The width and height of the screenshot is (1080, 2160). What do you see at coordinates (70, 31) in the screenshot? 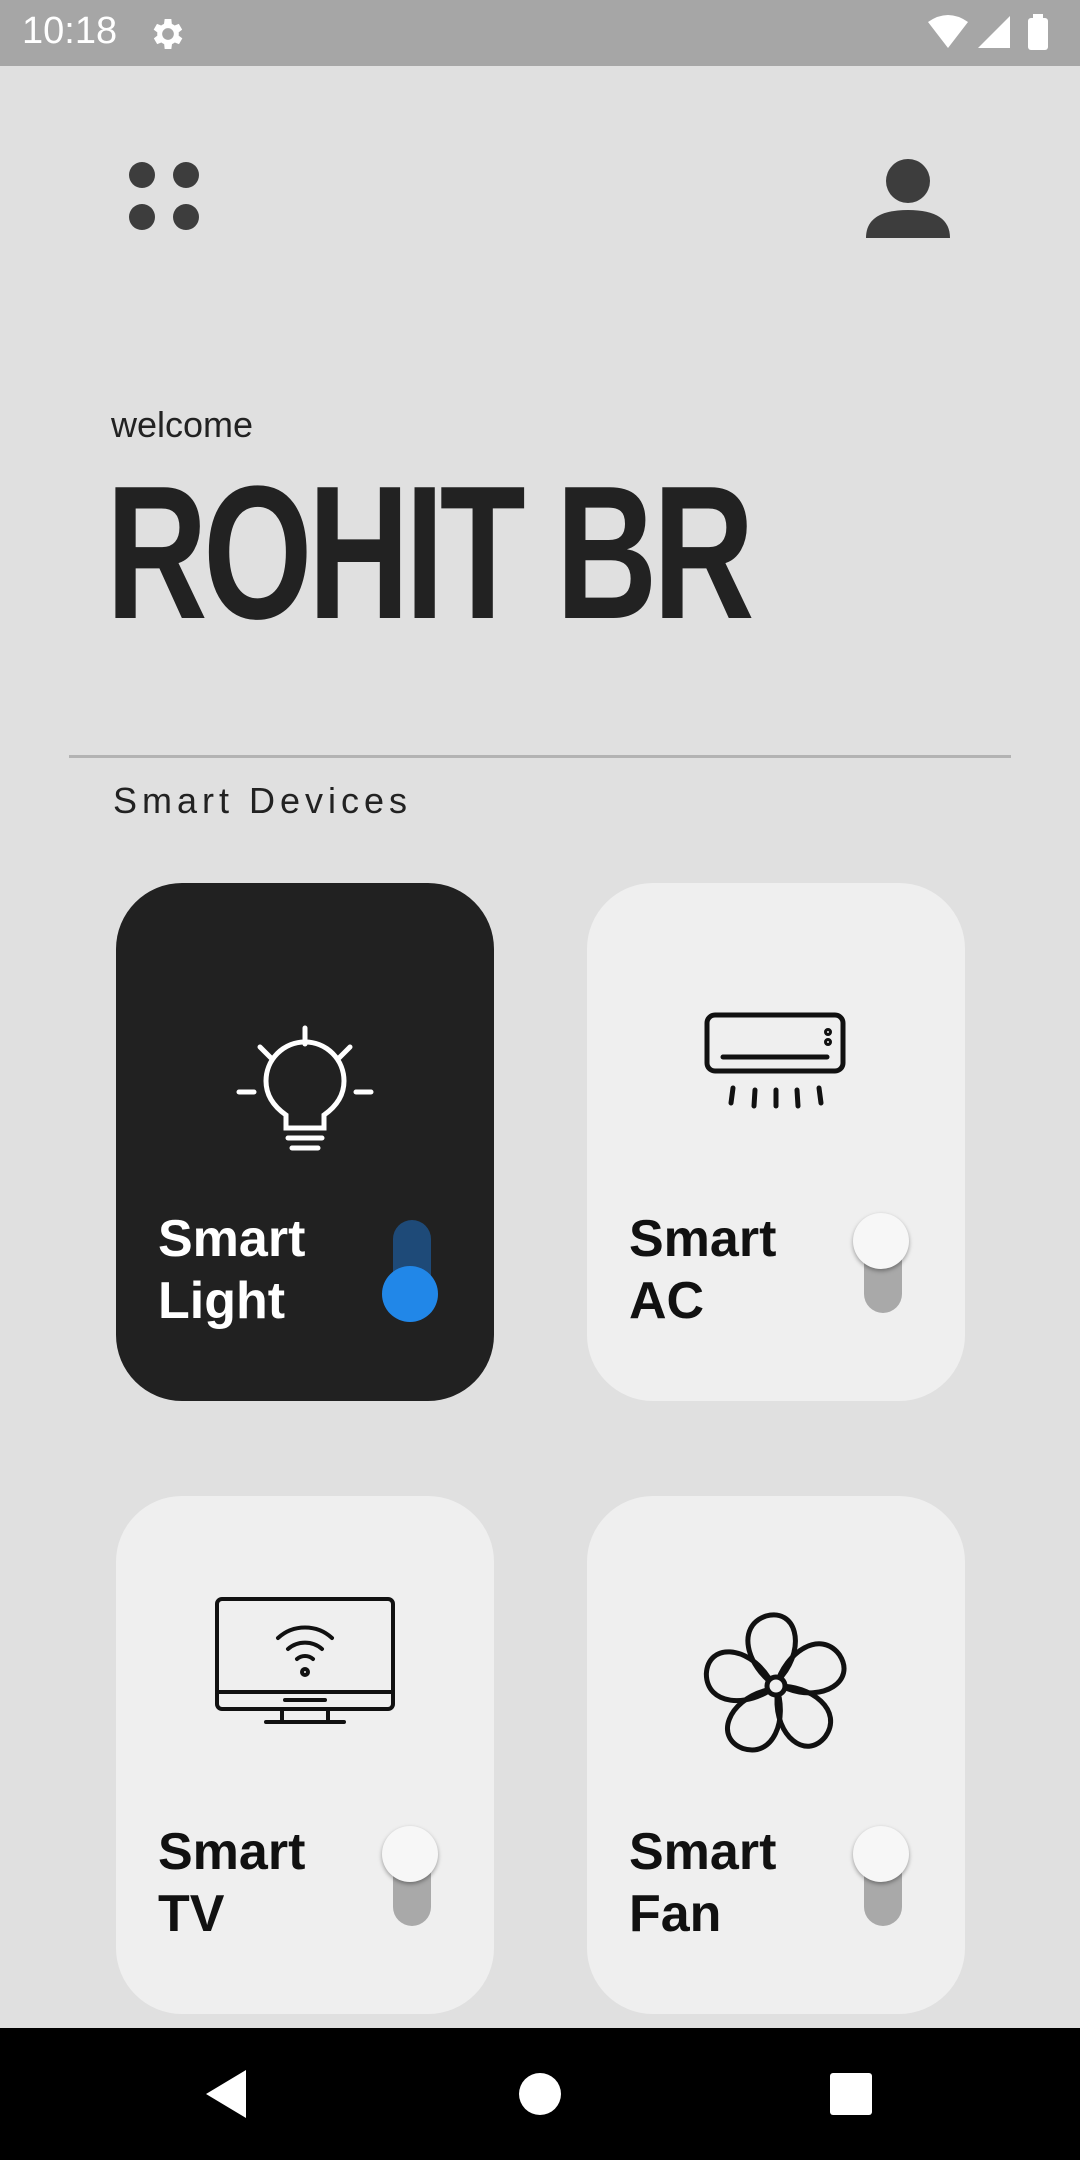
I see `status-time: 10:18` at bounding box center [70, 31].